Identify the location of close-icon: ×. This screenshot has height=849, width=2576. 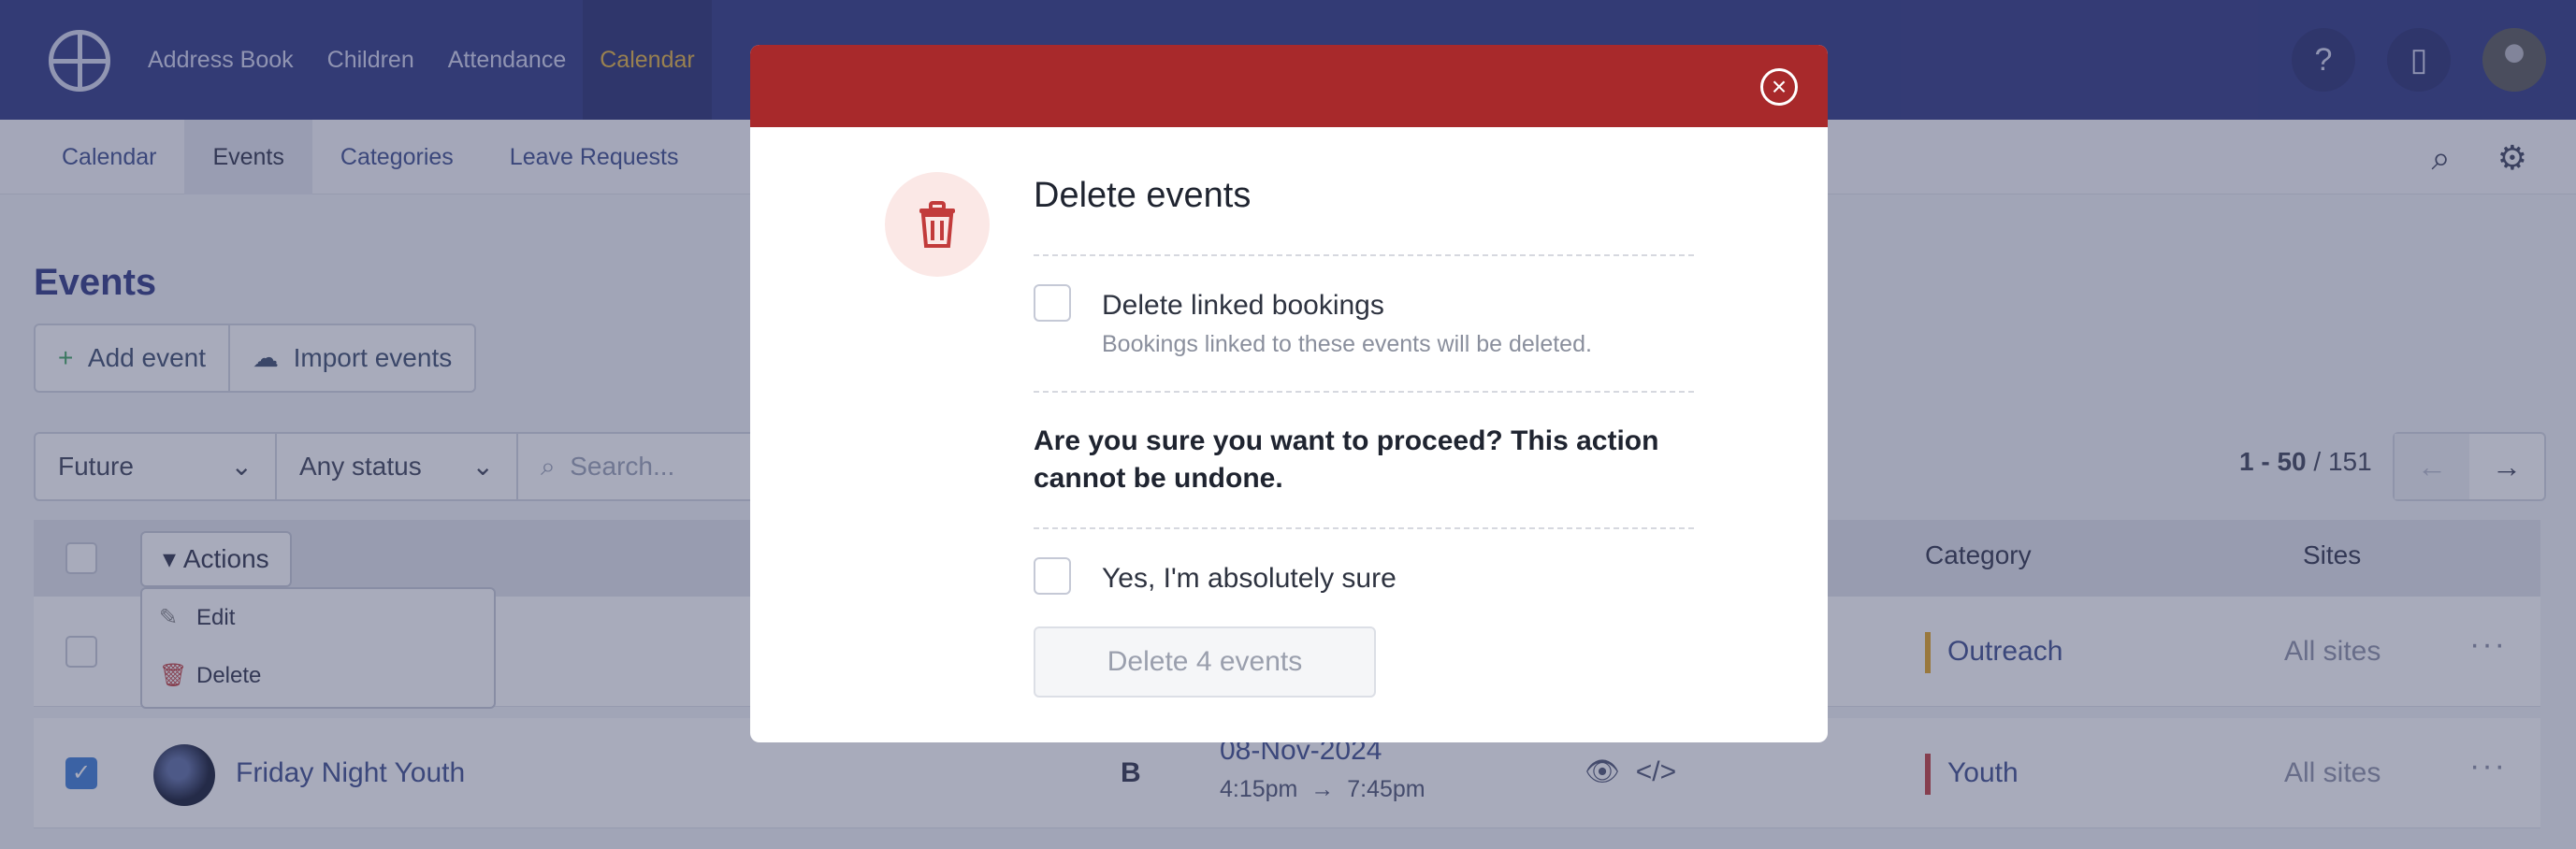
(1779, 87).